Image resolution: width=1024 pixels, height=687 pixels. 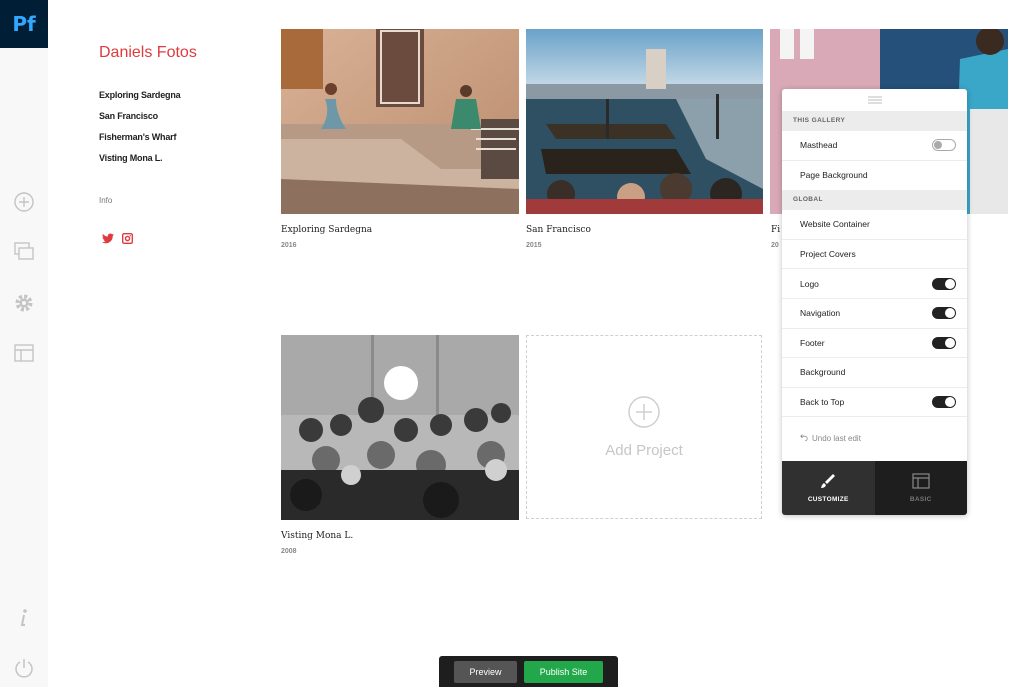 What do you see at coordinates (326, 230) in the screenshot?
I see `project-title: Exploring Sardegna` at bounding box center [326, 230].